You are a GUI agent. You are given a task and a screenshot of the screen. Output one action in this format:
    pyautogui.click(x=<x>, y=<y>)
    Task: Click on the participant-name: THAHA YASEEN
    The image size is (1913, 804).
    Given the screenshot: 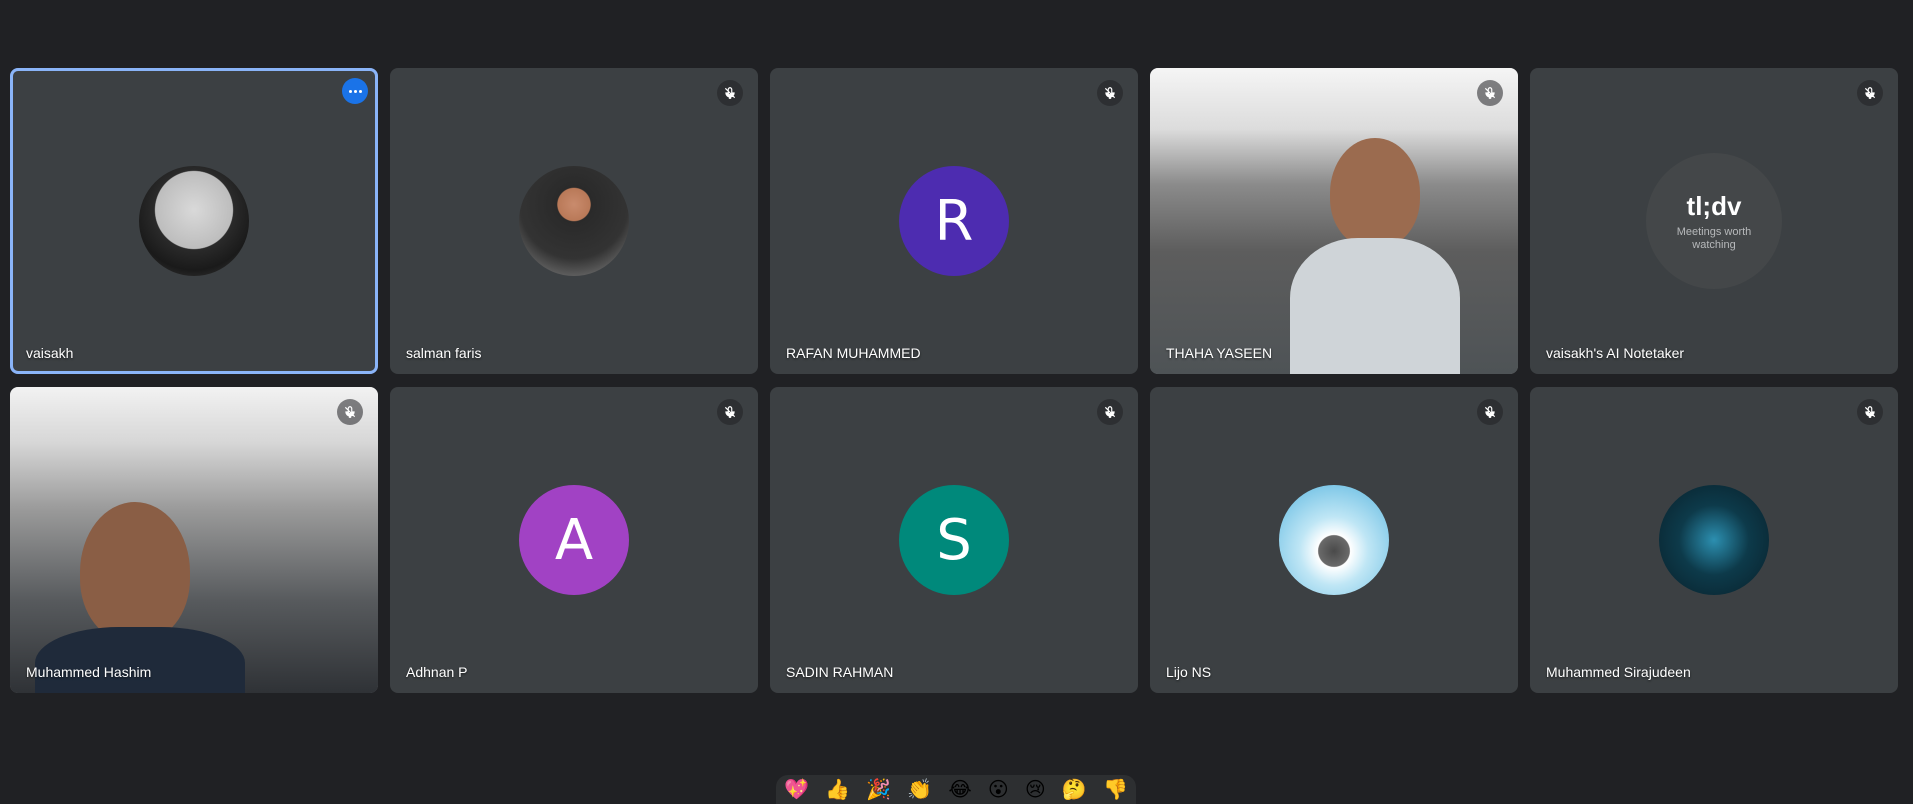 What is the action you would take?
    pyautogui.click(x=1219, y=353)
    